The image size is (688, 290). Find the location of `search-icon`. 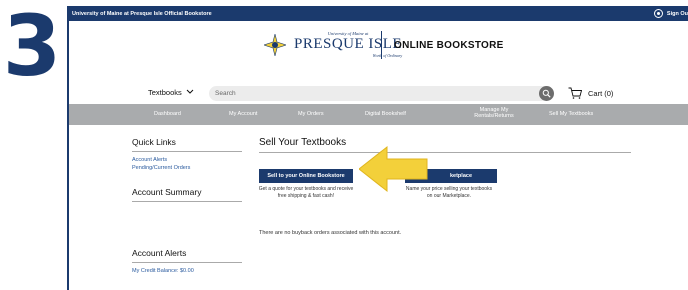

search-icon is located at coordinates (546, 93).